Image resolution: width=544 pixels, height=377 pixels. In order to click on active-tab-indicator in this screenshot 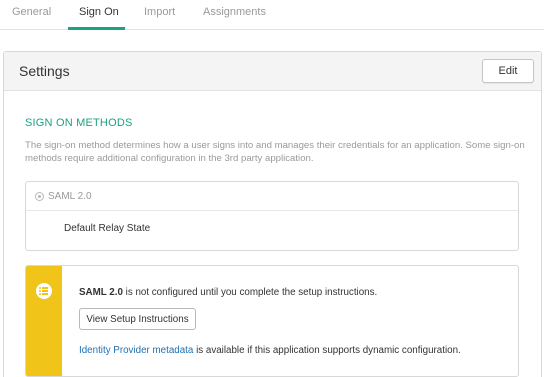, I will do `click(96, 28)`.